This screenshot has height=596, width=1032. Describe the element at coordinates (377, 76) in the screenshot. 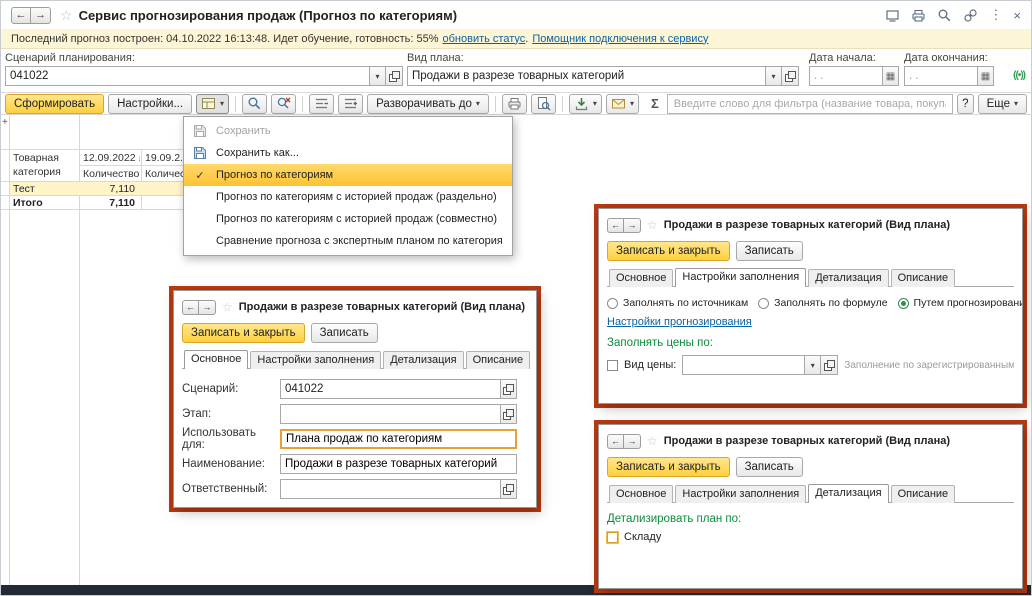

I see `scenario-dropdown-button: ▾` at that location.